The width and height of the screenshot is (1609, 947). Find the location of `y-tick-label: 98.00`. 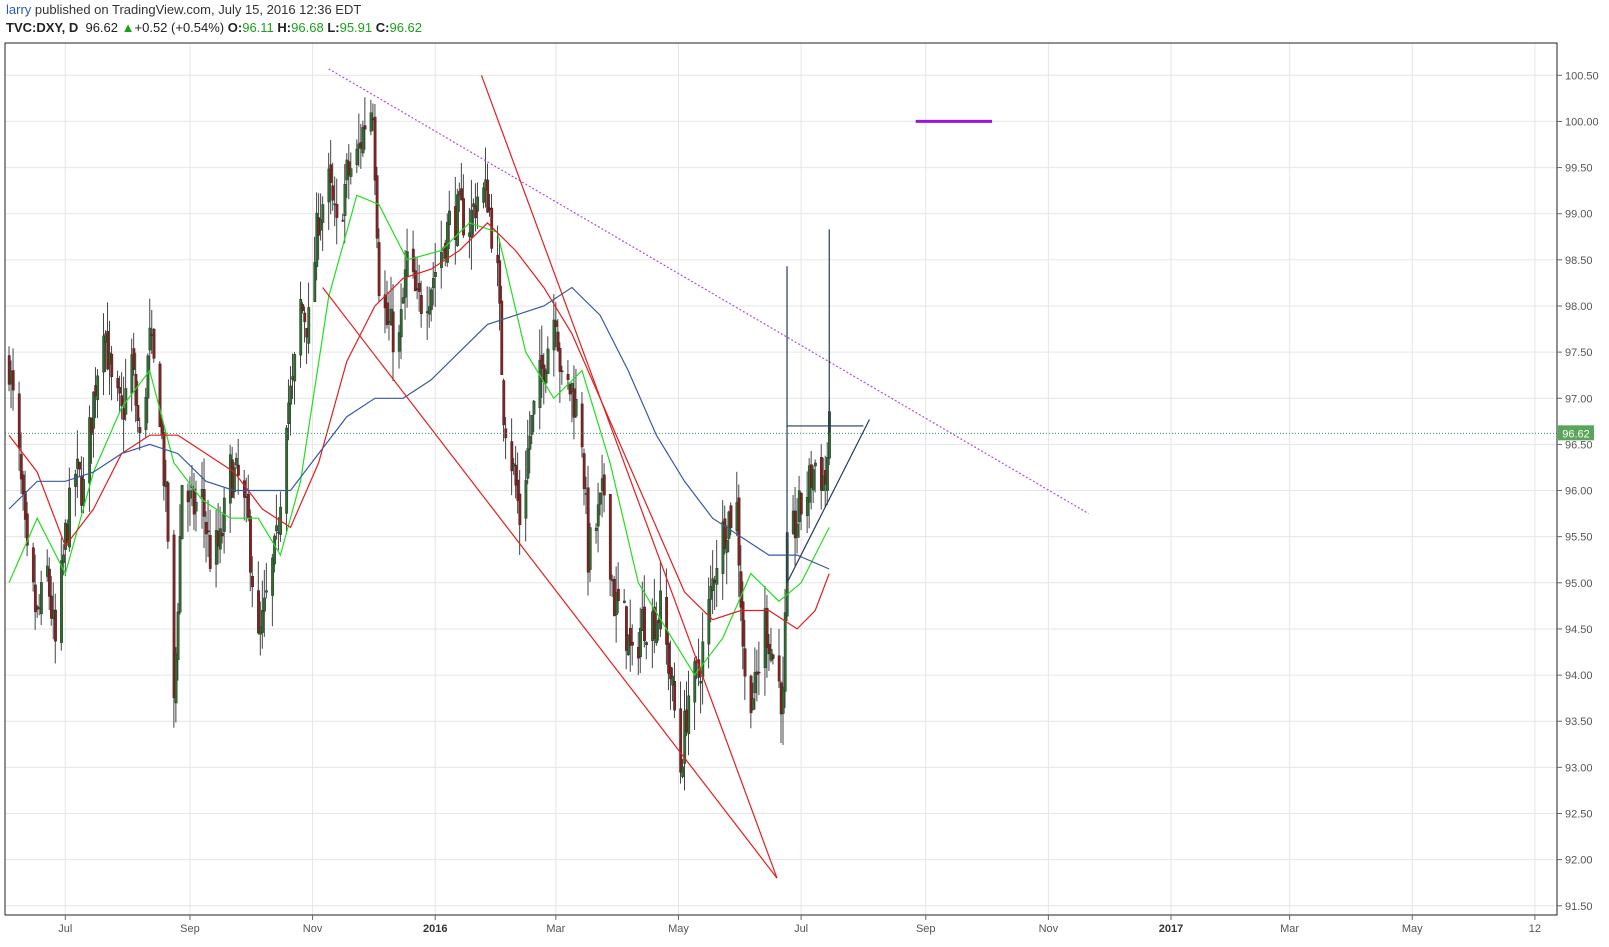

y-tick-label: 98.00 is located at coordinates (1579, 307).